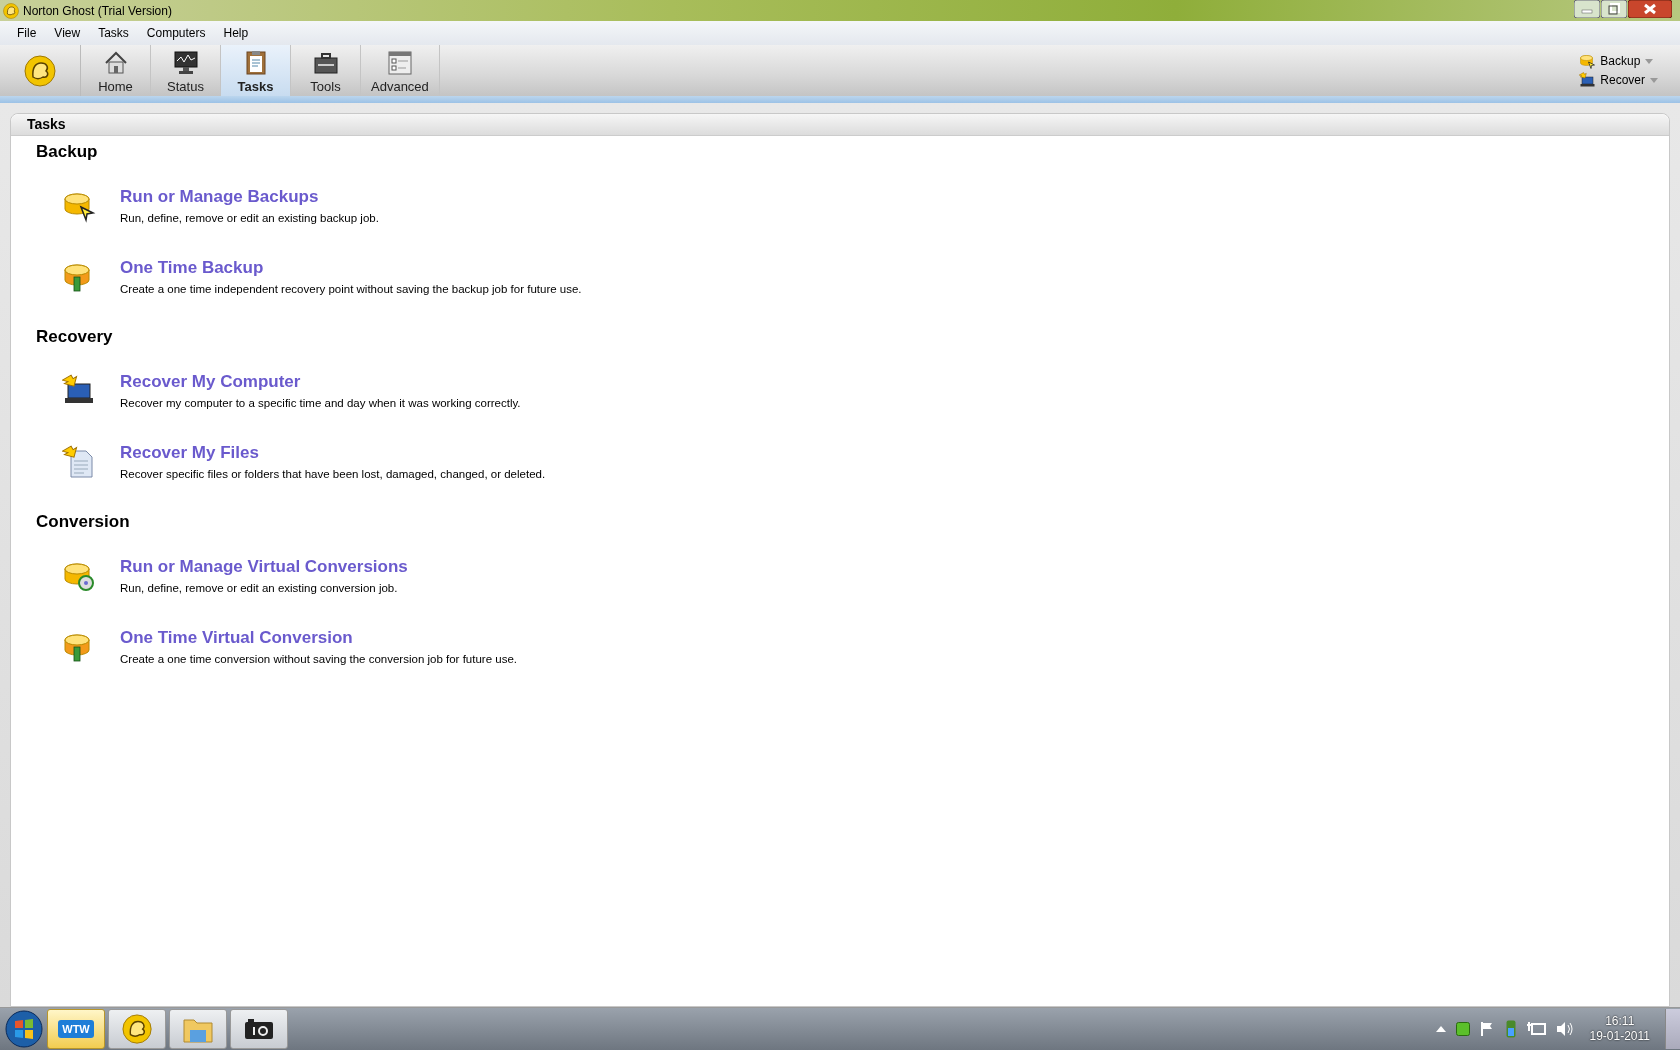  What do you see at coordinates (210, 382) in the screenshot?
I see `task-link: Recover My Computer` at bounding box center [210, 382].